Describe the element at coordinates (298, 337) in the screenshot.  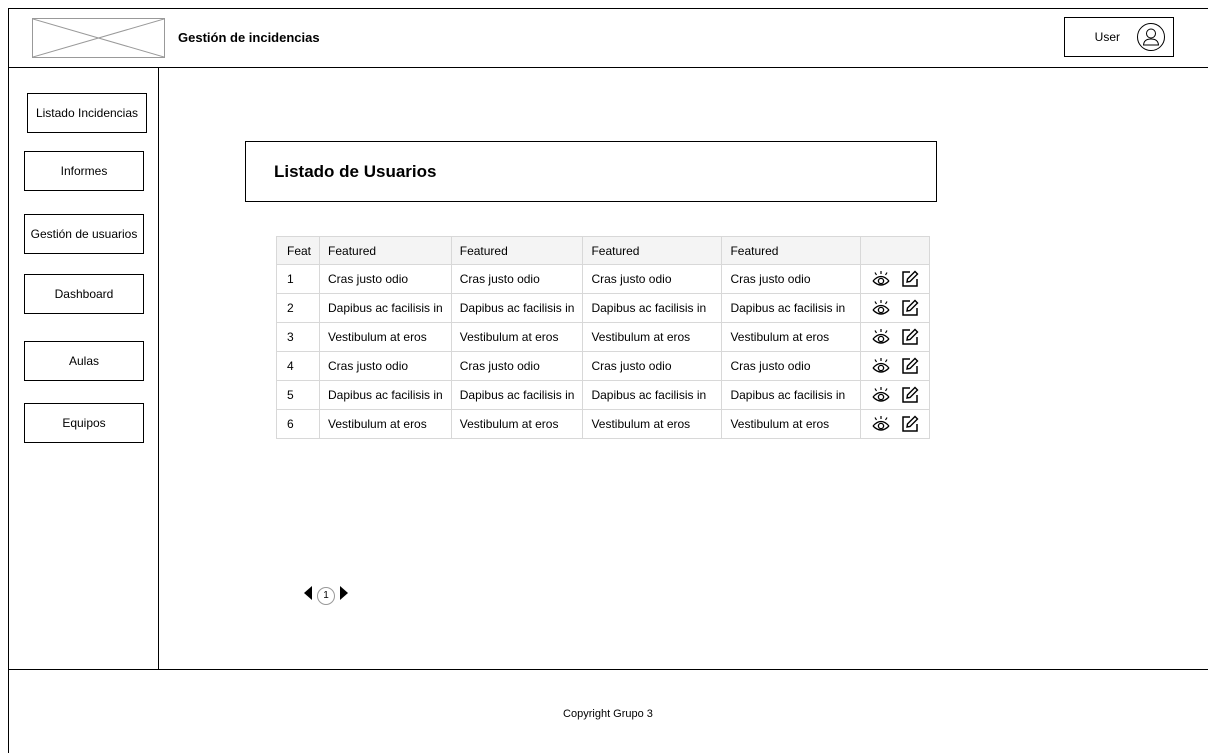
I see `table-cell: 3` at that location.